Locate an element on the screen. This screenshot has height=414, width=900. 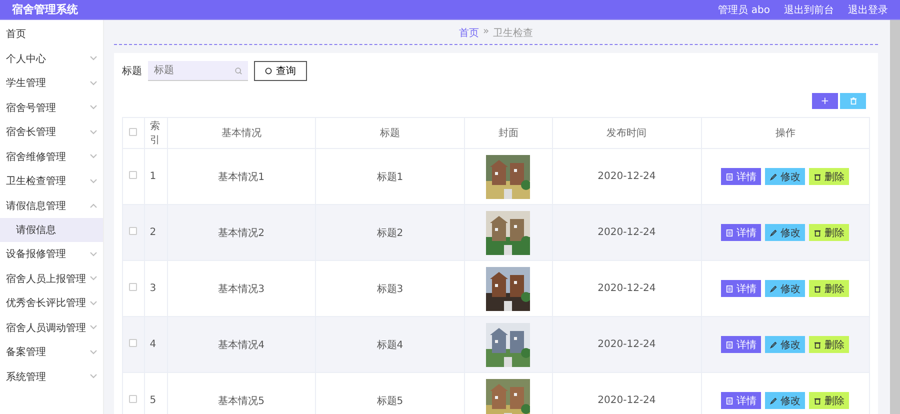
menu-item: 优秀舍长评比管理 is located at coordinates (51, 303).